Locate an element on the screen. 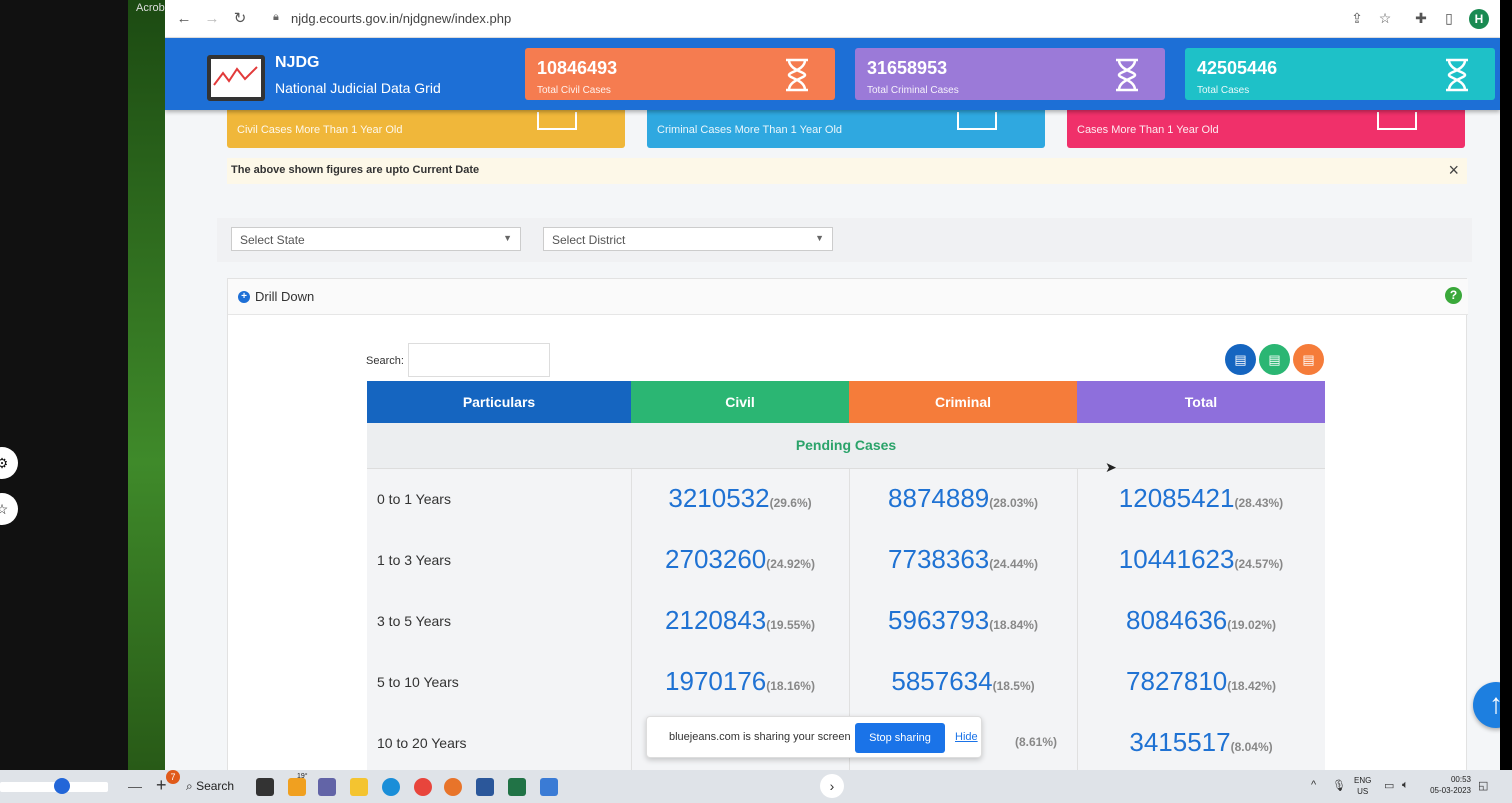 The image size is (1512, 803). language-indicator: ENG US is located at coordinates (1362, 786).